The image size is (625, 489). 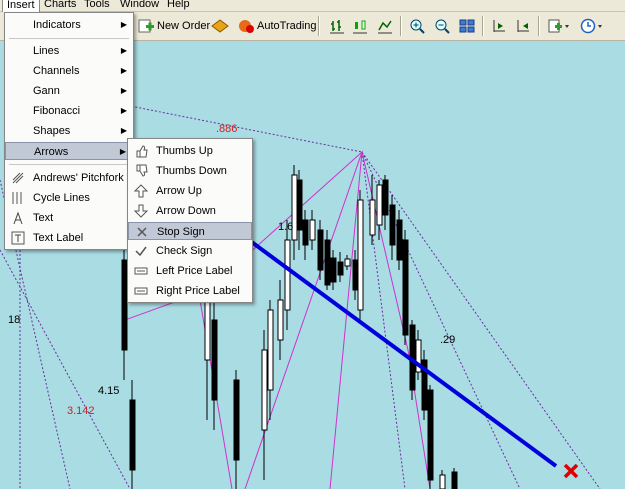 I want to click on menu-item-andrews-pitchfork: Andrews' Pitchfork, so click(x=69, y=178).